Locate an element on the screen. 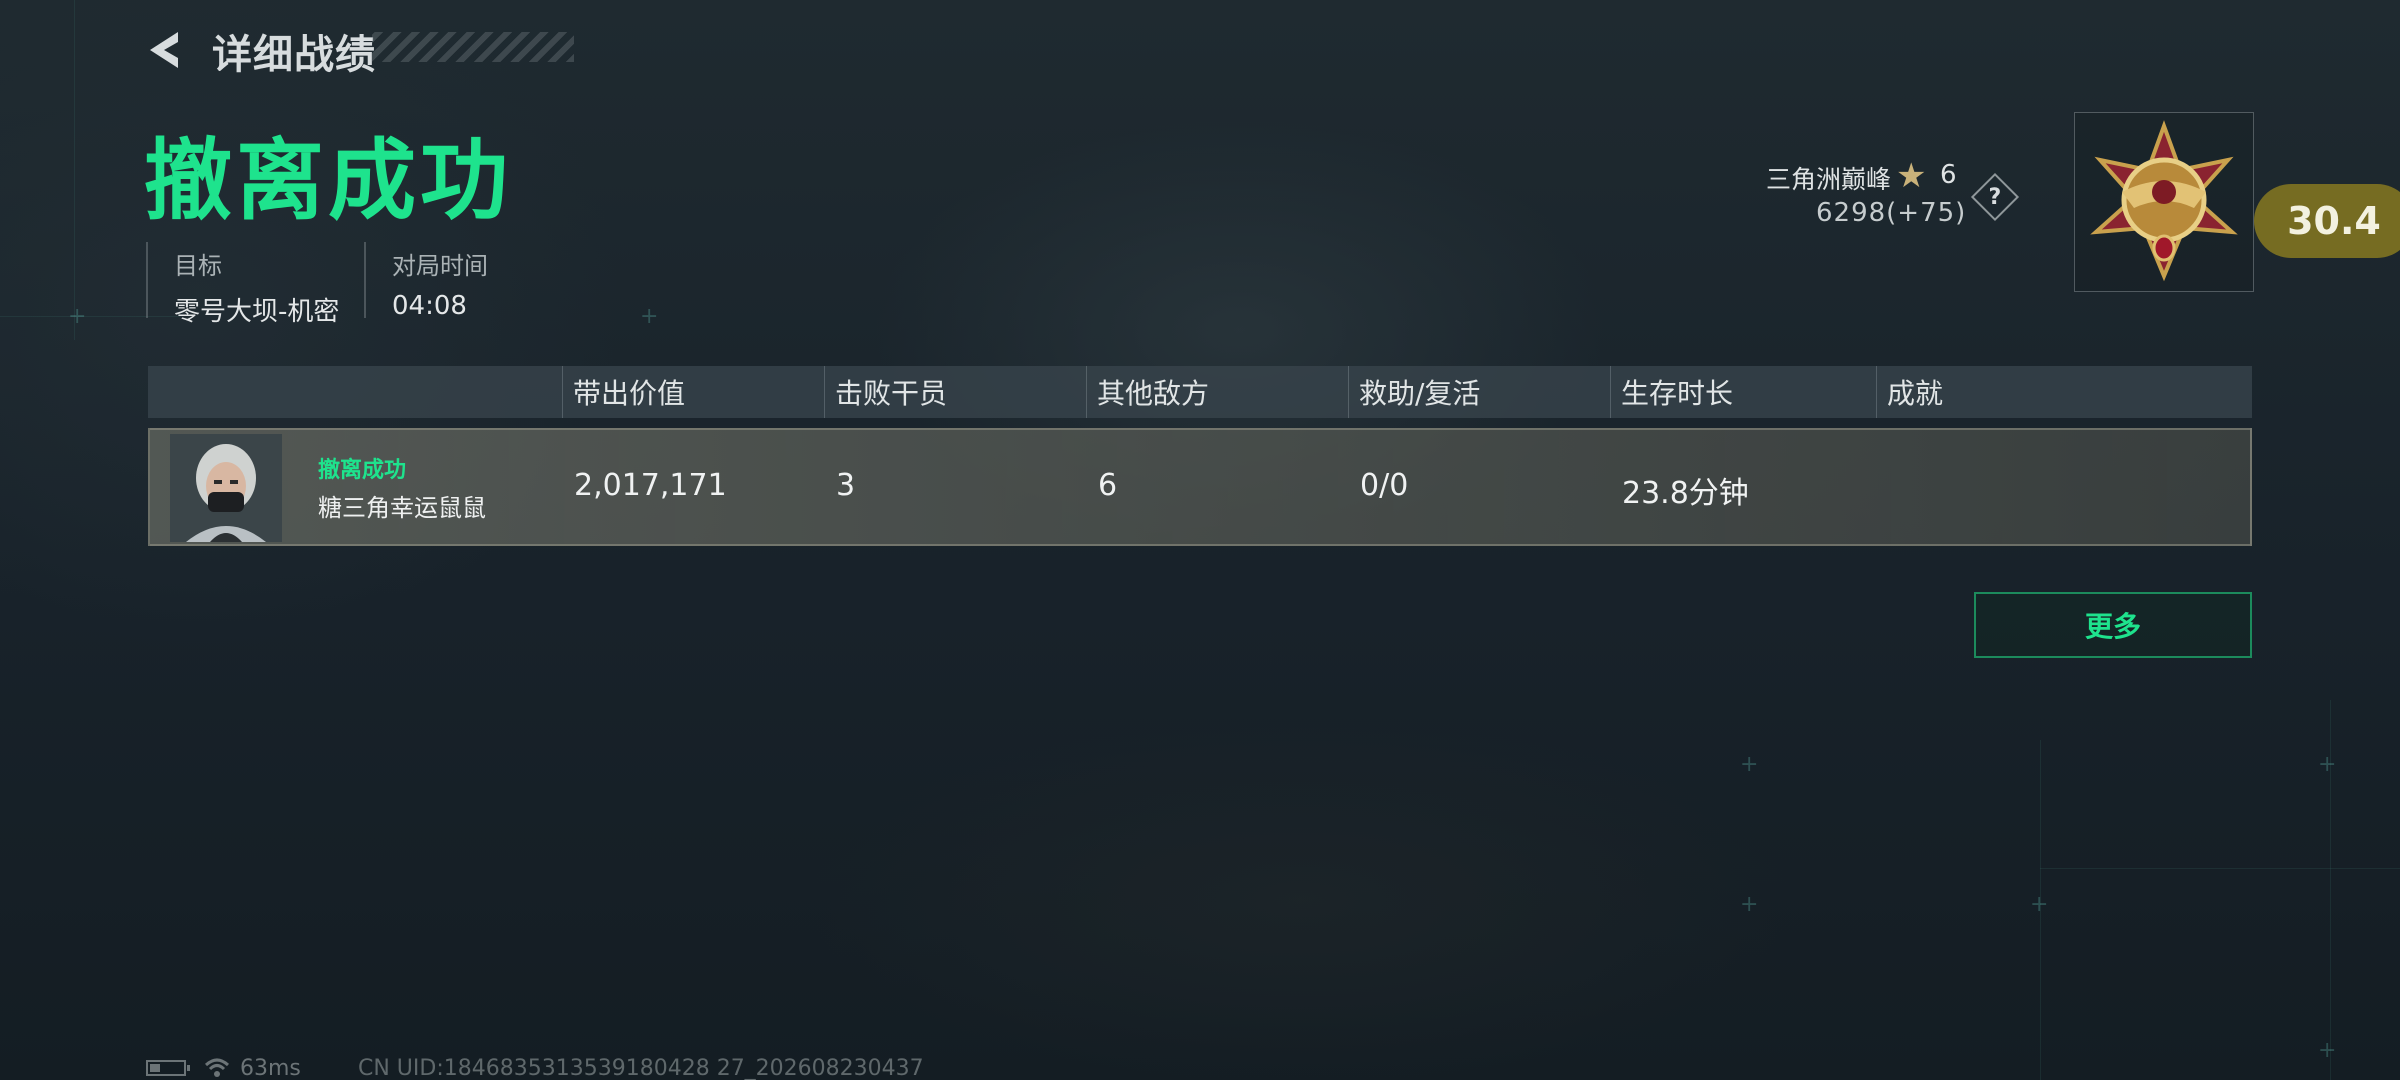 The height and width of the screenshot is (1080, 2400). back-arrow-icon is located at coordinates (164, 50).